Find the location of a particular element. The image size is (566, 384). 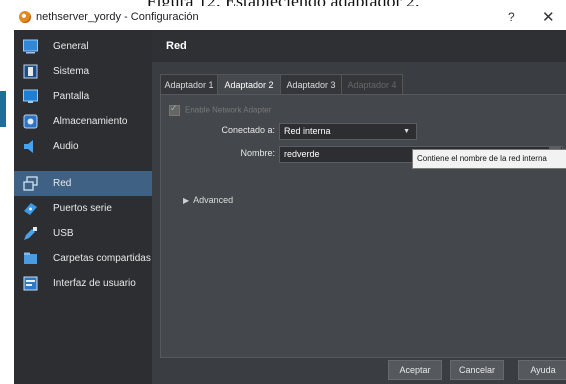

checkbox-icon is located at coordinates (174, 109).